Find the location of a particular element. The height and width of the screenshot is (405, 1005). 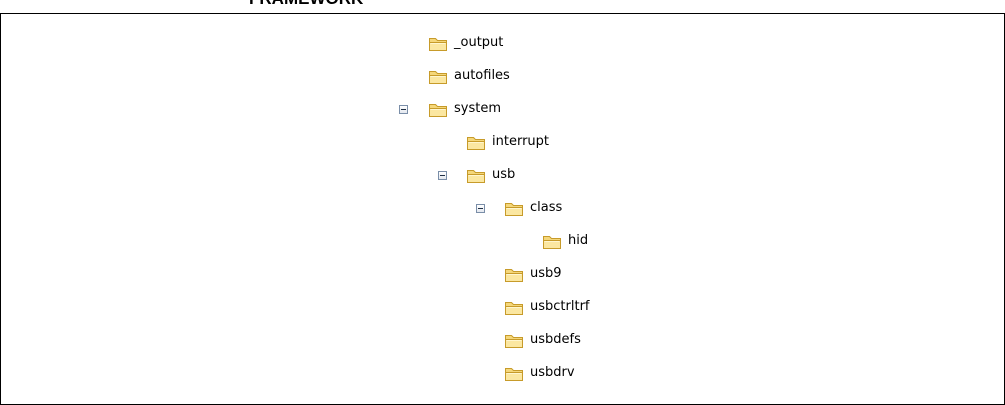

tree-node-autofiles: autofiles is located at coordinates (469, 76).